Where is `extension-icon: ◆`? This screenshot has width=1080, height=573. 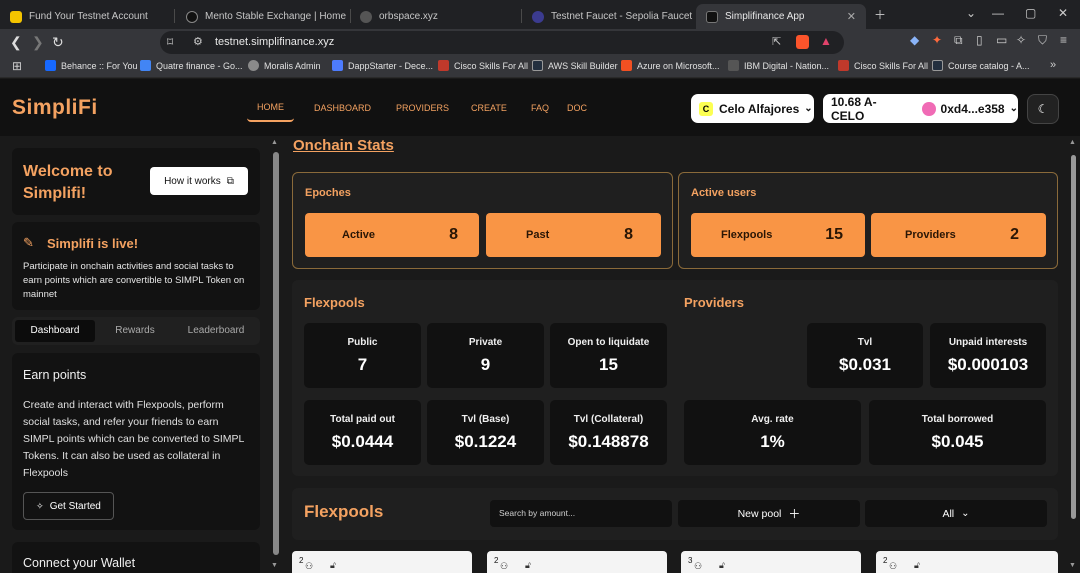
extension-icon: ◆ is located at coordinates (914, 40).